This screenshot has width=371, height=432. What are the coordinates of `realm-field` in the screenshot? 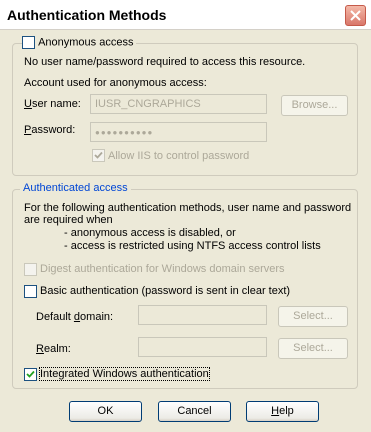 It's located at (202, 347).